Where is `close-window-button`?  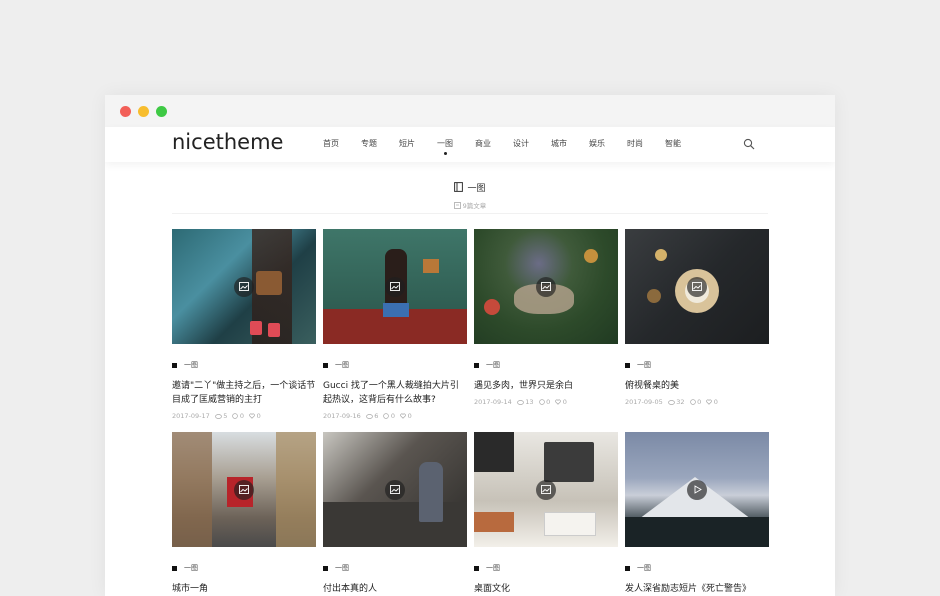 close-window-button is located at coordinates (125, 111).